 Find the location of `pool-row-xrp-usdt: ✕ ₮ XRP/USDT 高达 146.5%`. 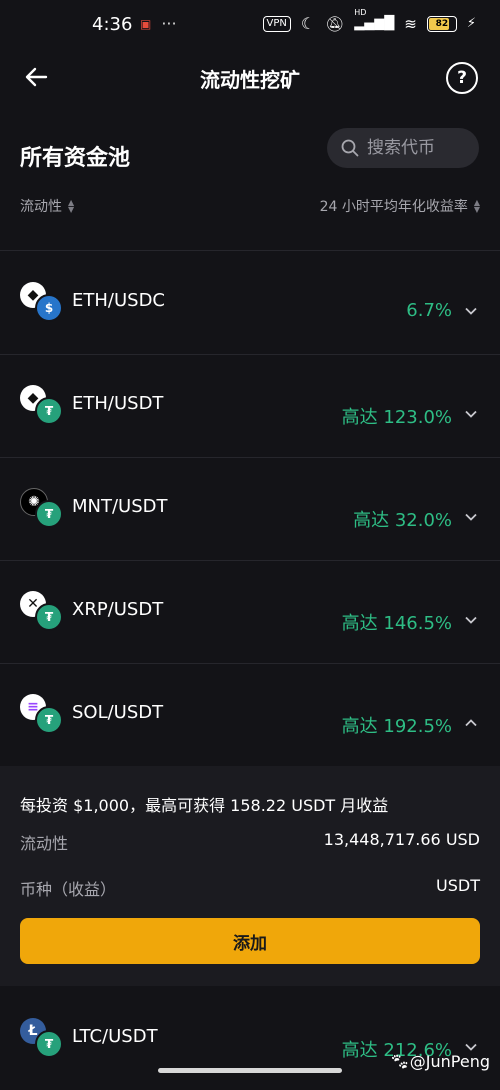

pool-row-xrp-usdt: ✕ ₮ XRP/USDT 高达 146.5% is located at coordinates (250, 612).